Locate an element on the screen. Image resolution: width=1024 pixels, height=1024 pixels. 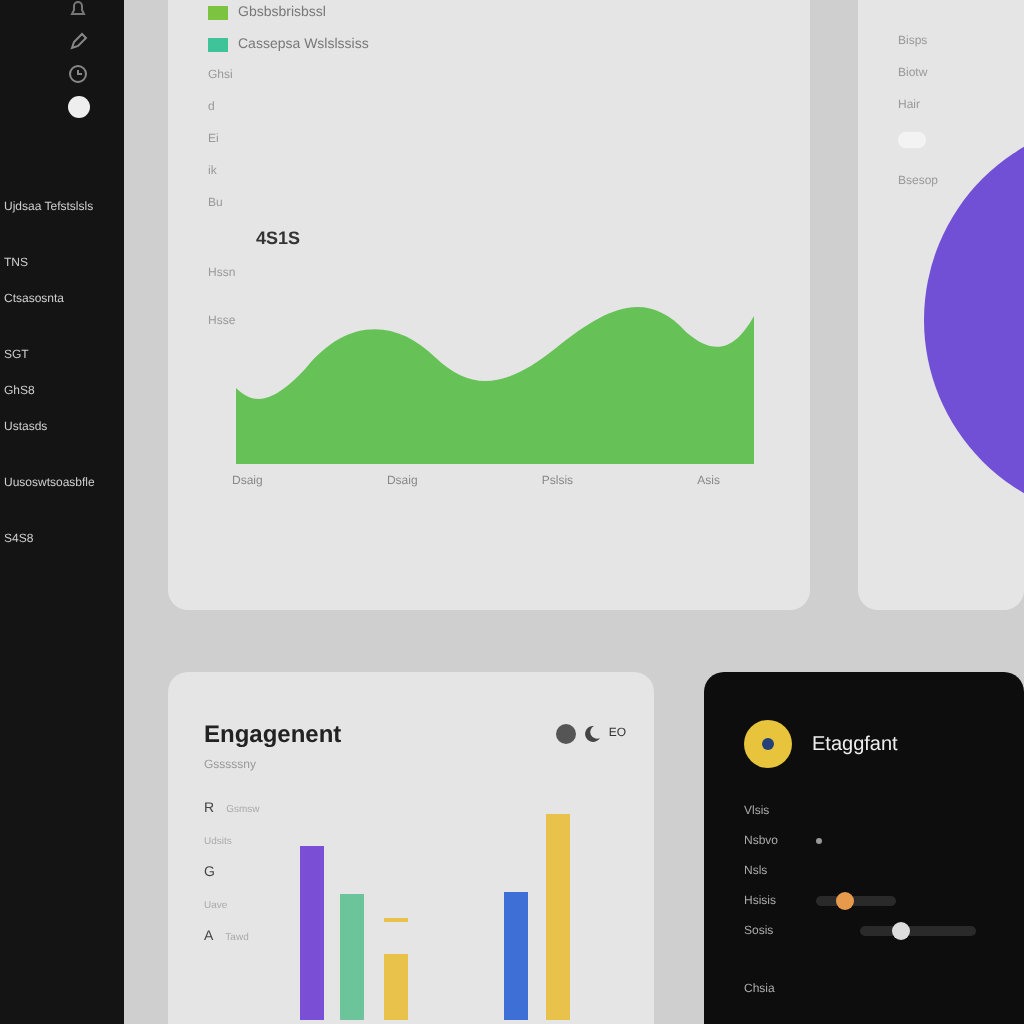
target-marker is located at coordinates (396, 920).